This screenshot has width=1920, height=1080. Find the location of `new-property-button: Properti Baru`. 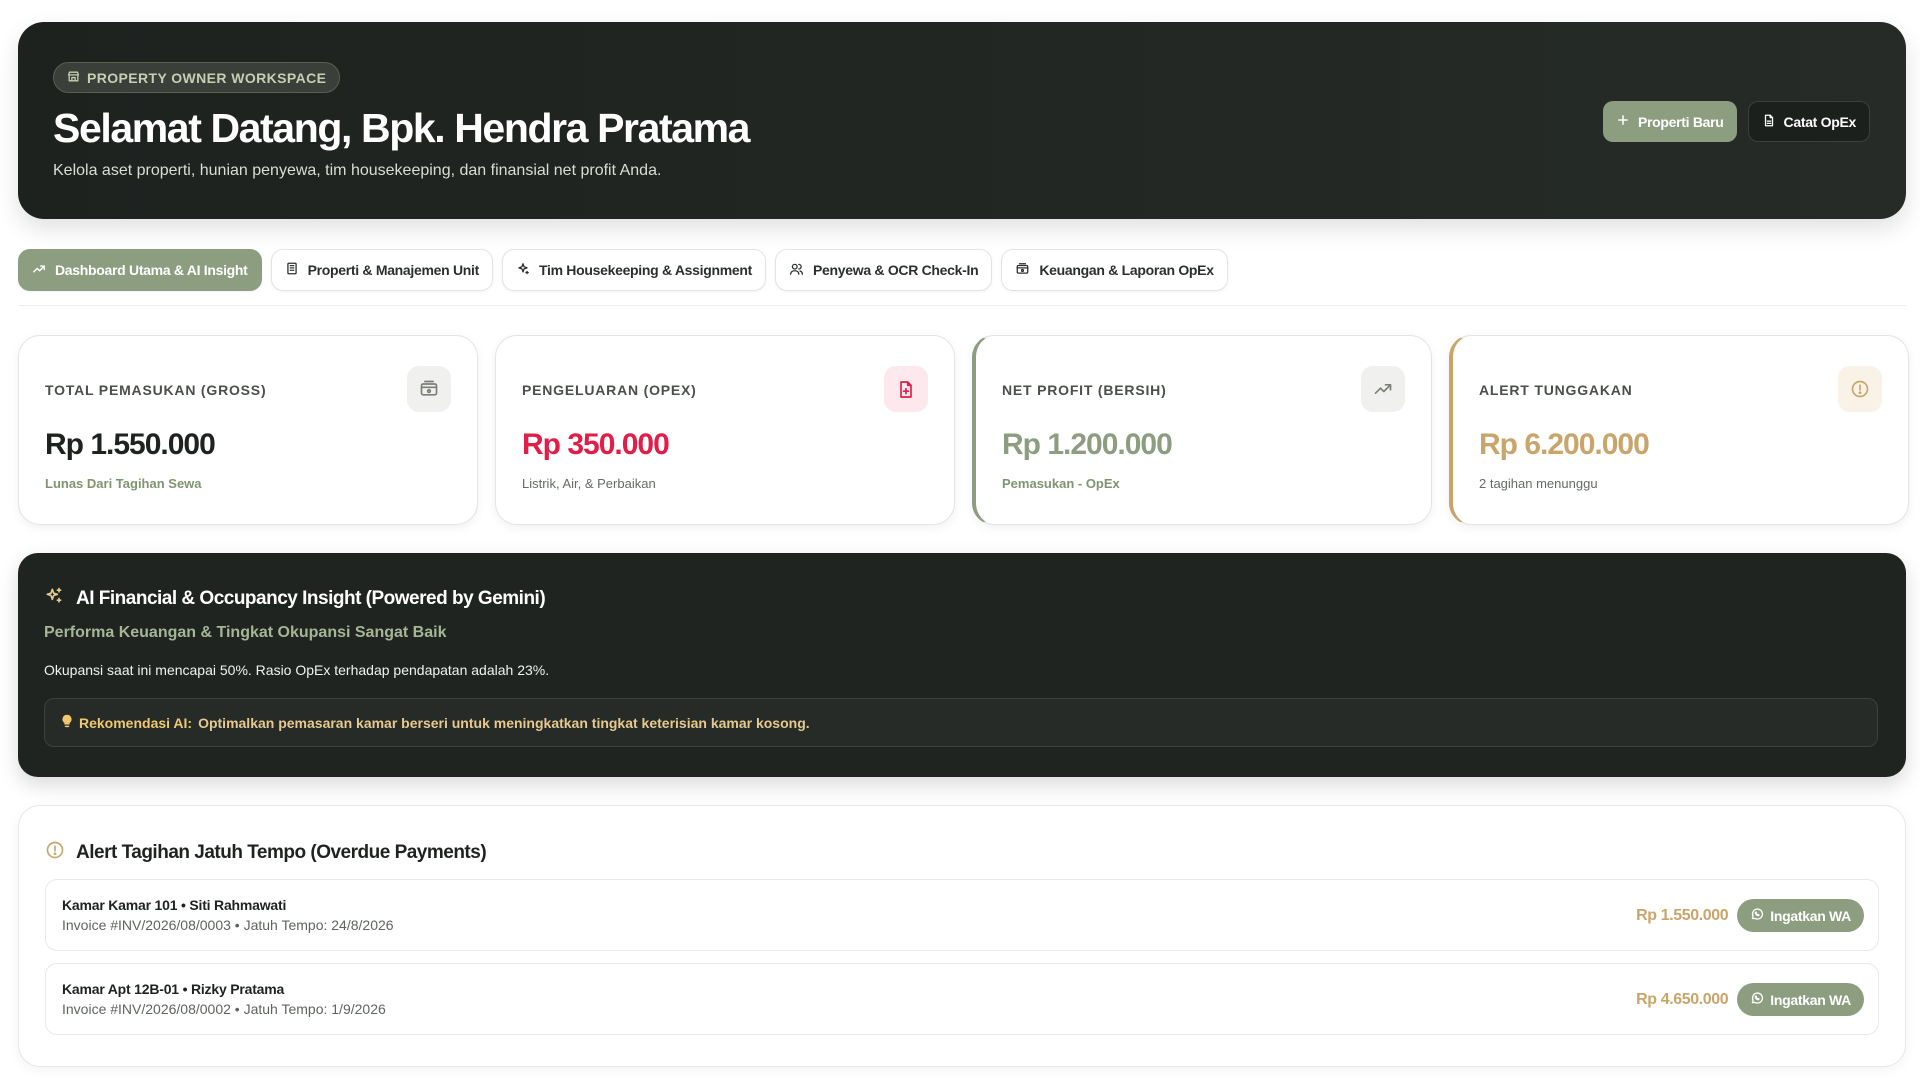

new-property-button: Properti Baru is located at coordinates (1669, 121).